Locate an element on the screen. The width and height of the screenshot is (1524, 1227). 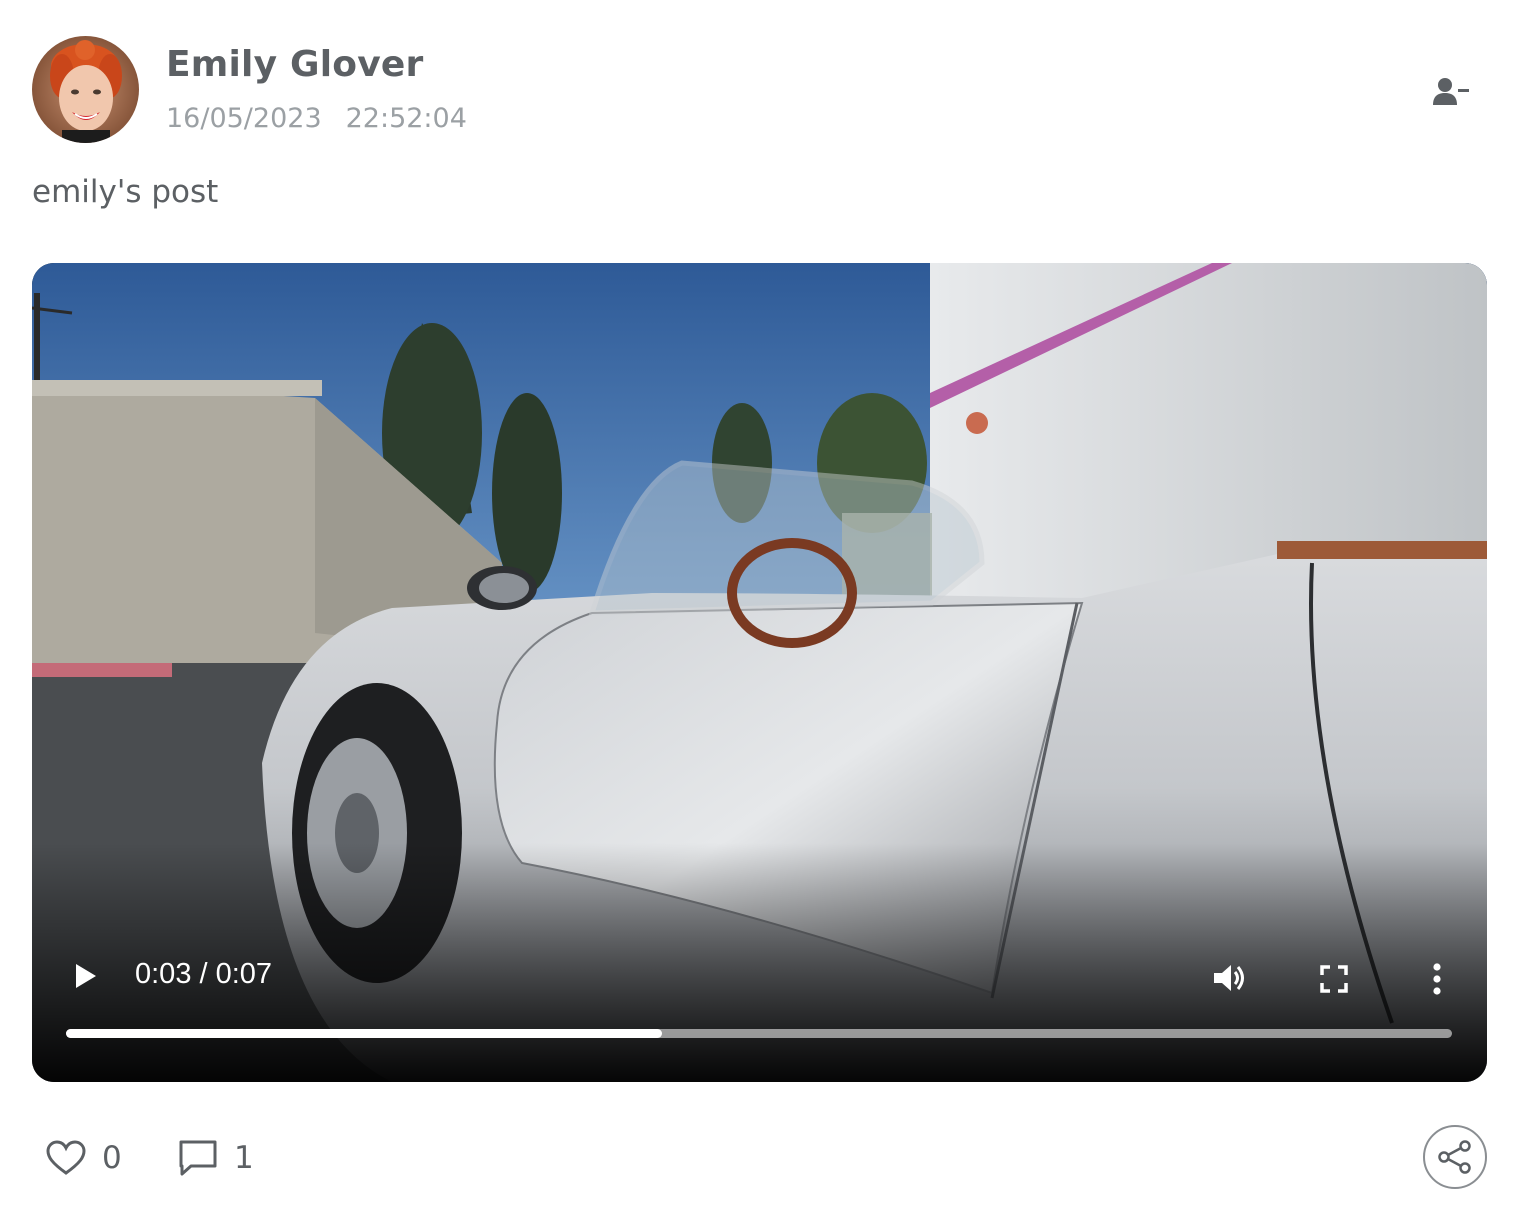
like-count: 0 is located at coordinates (112, 1158).